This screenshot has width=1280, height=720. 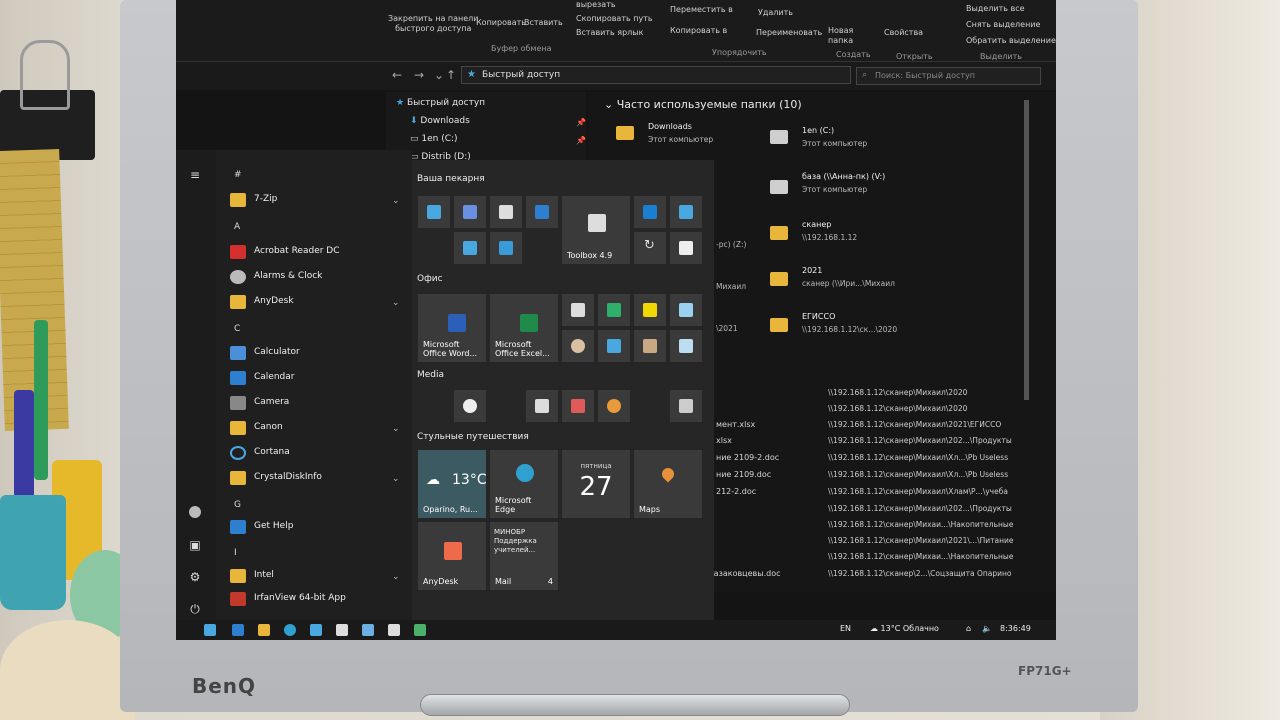 I want to click on volume-icon: 🔈, so click(x=987, y=628).